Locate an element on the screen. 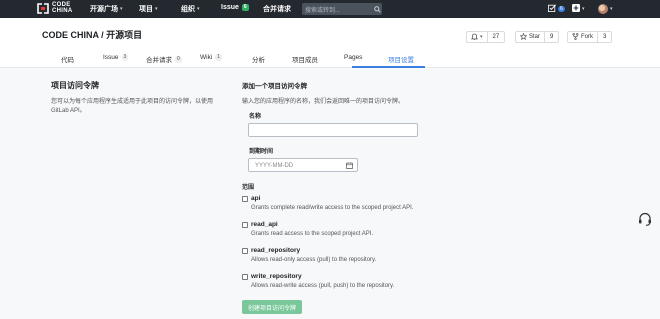  user-menu: ▾ is located at coordinates (605, 9).